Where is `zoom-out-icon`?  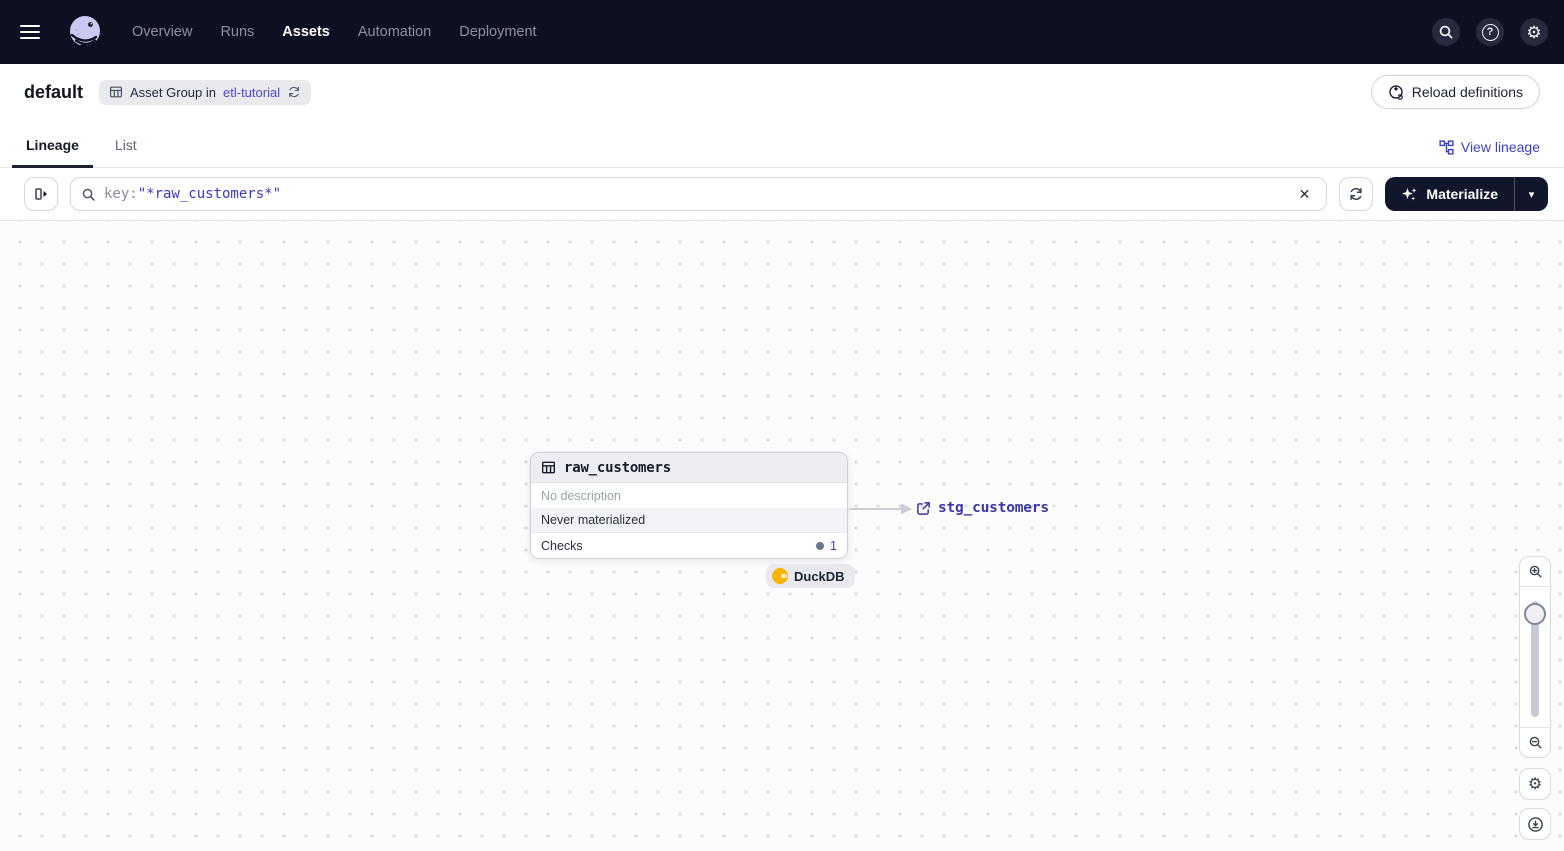 zoom-out-icon is located at coordinates (1535, 742).